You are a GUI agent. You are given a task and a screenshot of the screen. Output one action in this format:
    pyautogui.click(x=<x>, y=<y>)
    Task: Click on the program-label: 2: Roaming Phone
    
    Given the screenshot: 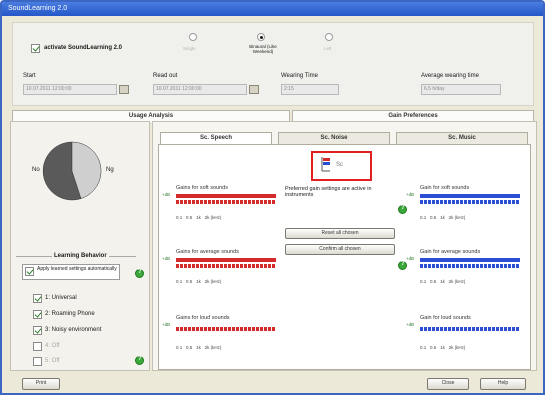 What is the action you would take?
    pyautogui.click(x=70, y=314)
    